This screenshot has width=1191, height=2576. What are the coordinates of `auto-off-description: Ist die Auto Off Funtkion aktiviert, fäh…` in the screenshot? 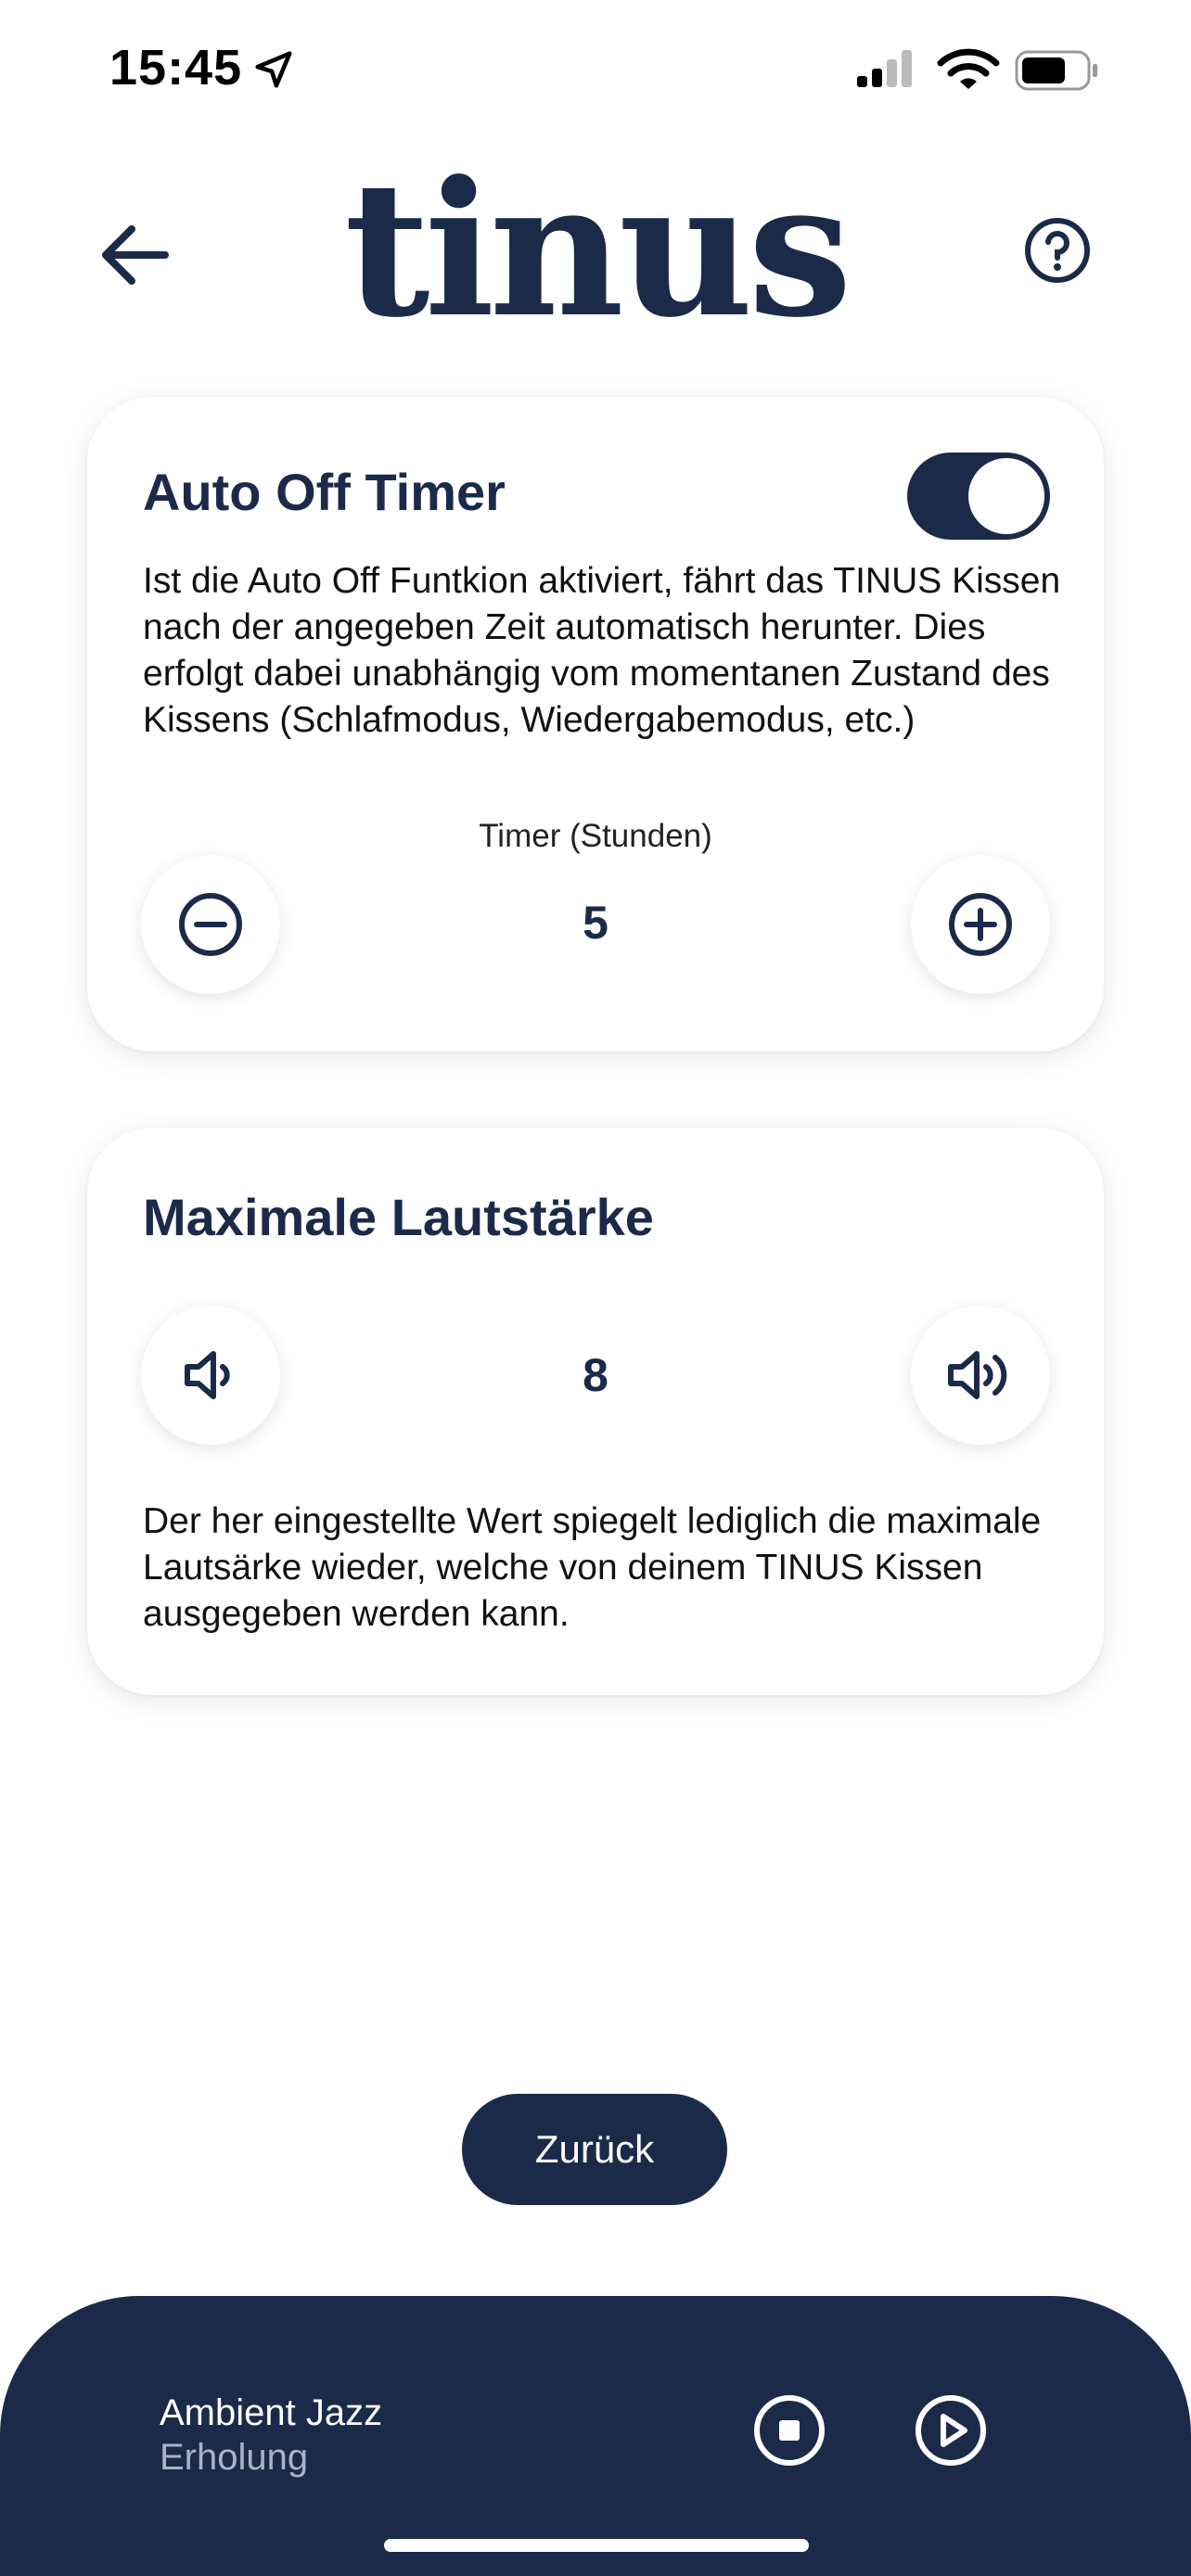 It's located at (602, 650).